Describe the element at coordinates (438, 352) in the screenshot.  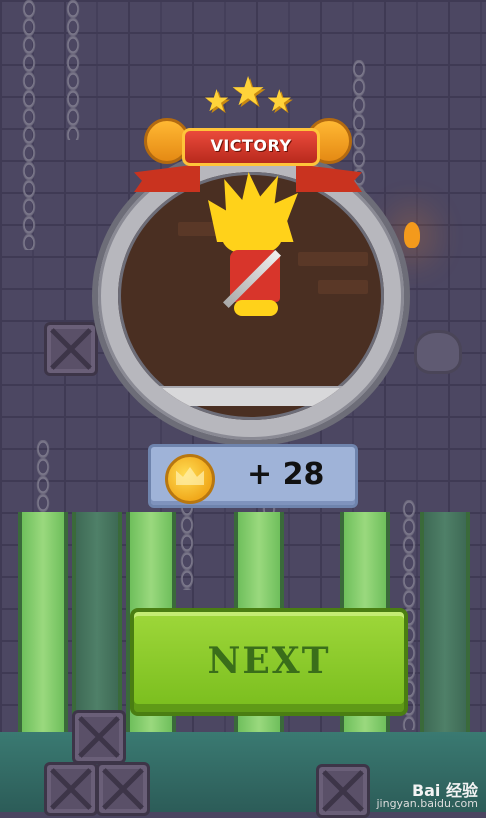
I see `skull-icon` at that location.